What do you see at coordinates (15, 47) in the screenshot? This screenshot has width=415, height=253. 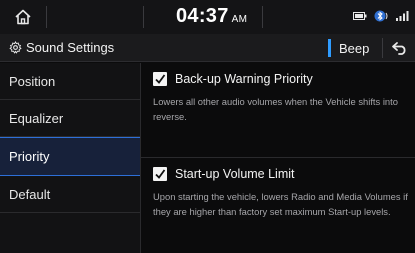 I see `gear-icon` at bounding box center [15, 47].